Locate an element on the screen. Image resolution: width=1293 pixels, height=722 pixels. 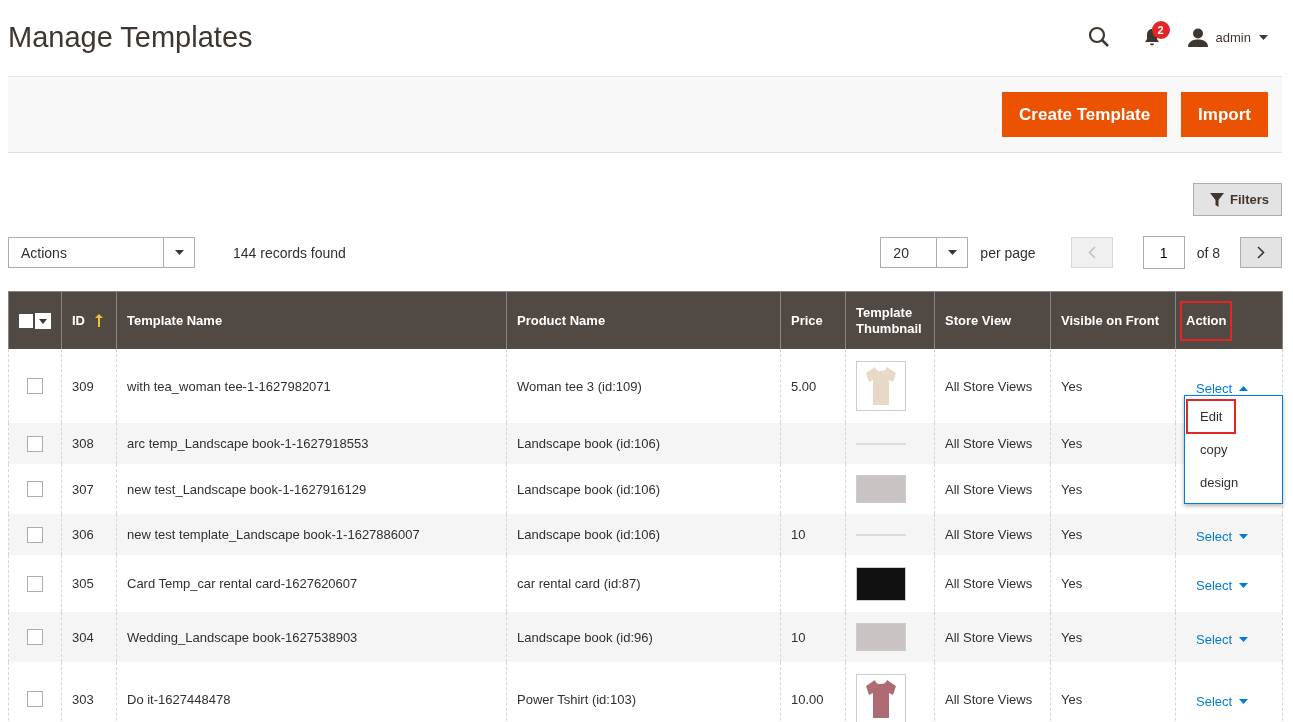
chevron-left-icon is located at coordinates (1091, 252).